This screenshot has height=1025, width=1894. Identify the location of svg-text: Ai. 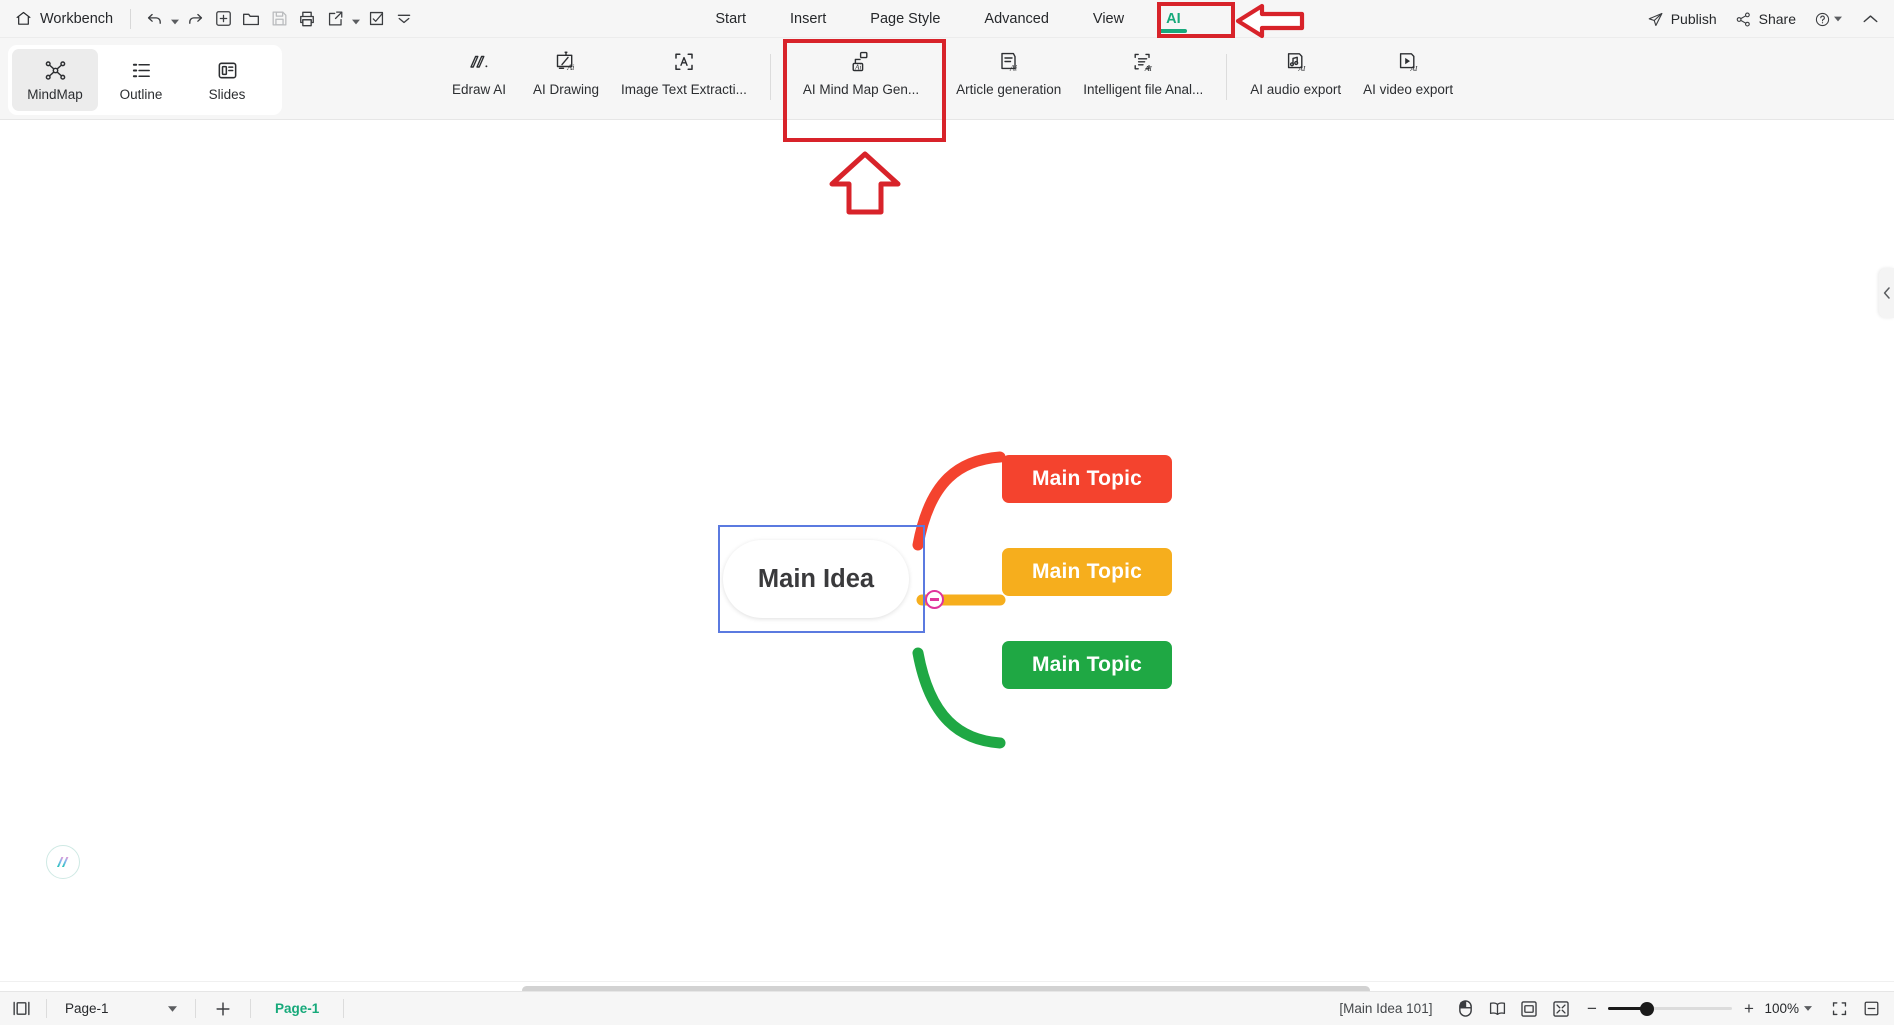
(857, 67).